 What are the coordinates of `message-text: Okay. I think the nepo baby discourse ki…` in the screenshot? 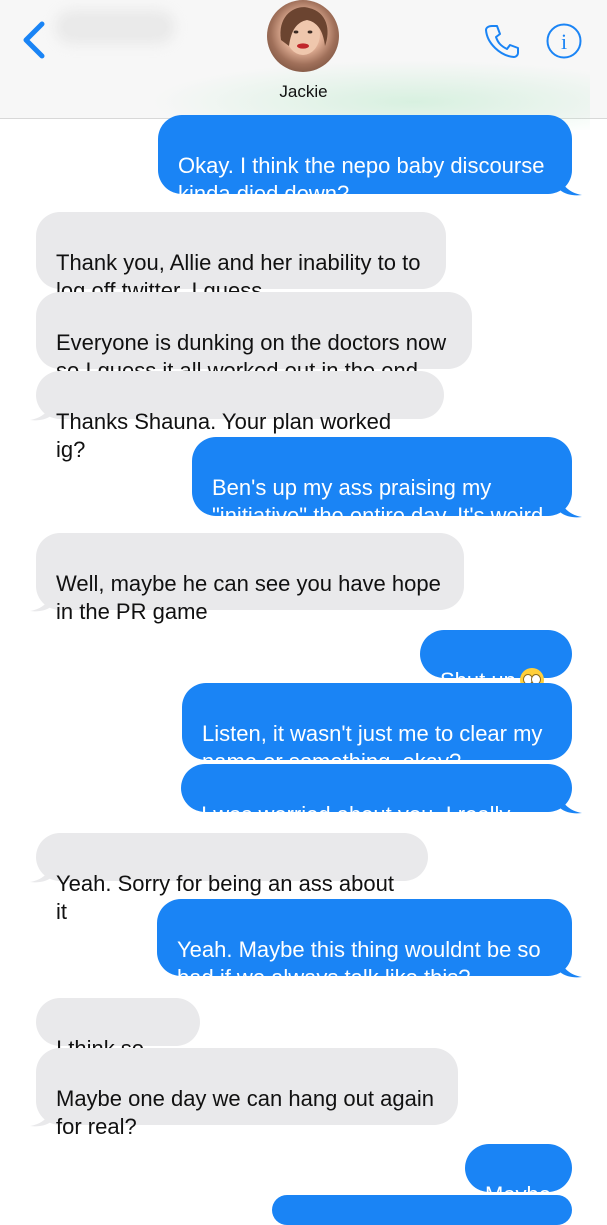 It's located at (361, 179).